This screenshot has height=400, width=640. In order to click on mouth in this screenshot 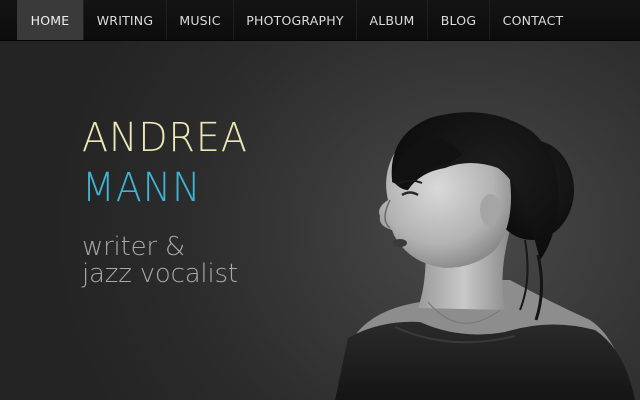, I will do `click(400, 243)`.